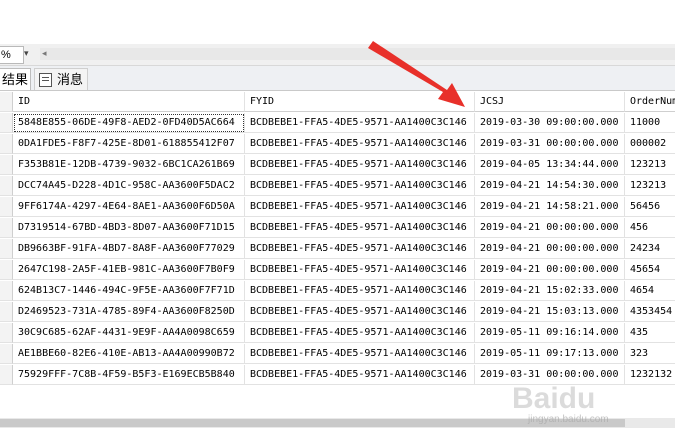 Image resolution: width=675 pixels, height=439 pixels. I want to click on watermark-url: jingyan.baidu.com, so click(568, 419).